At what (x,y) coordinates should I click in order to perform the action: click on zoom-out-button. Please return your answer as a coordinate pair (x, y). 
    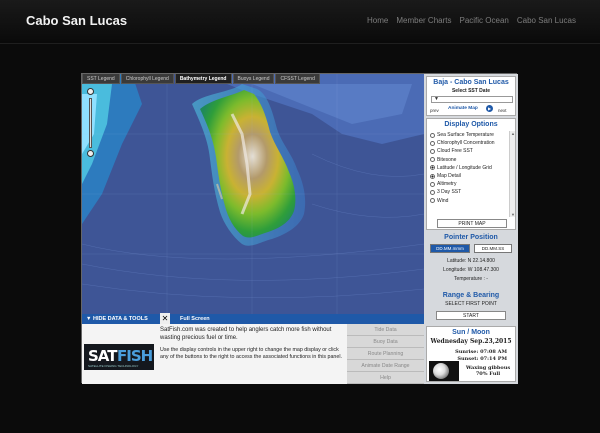
    Looking at the image, I should click on (90, 153).